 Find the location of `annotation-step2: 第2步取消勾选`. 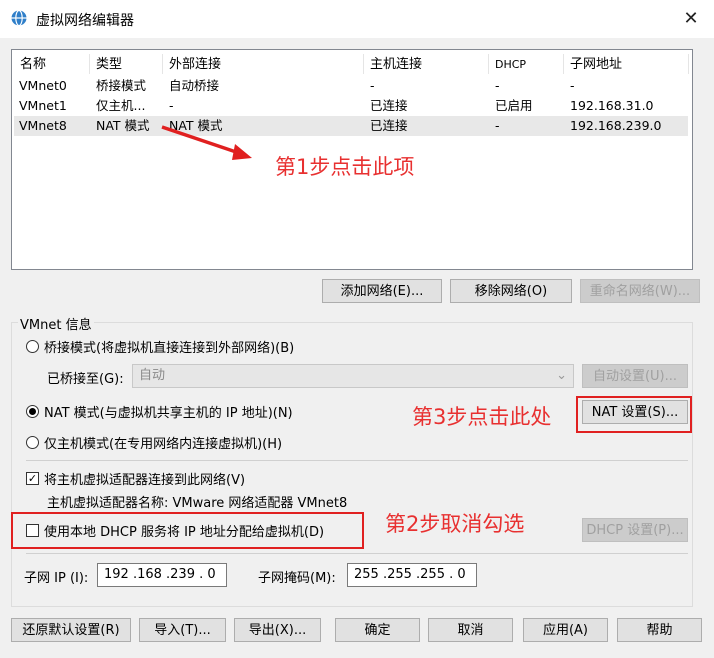

annotation-step2: 第2步取消勾选 is located at coordinates (455, 524).